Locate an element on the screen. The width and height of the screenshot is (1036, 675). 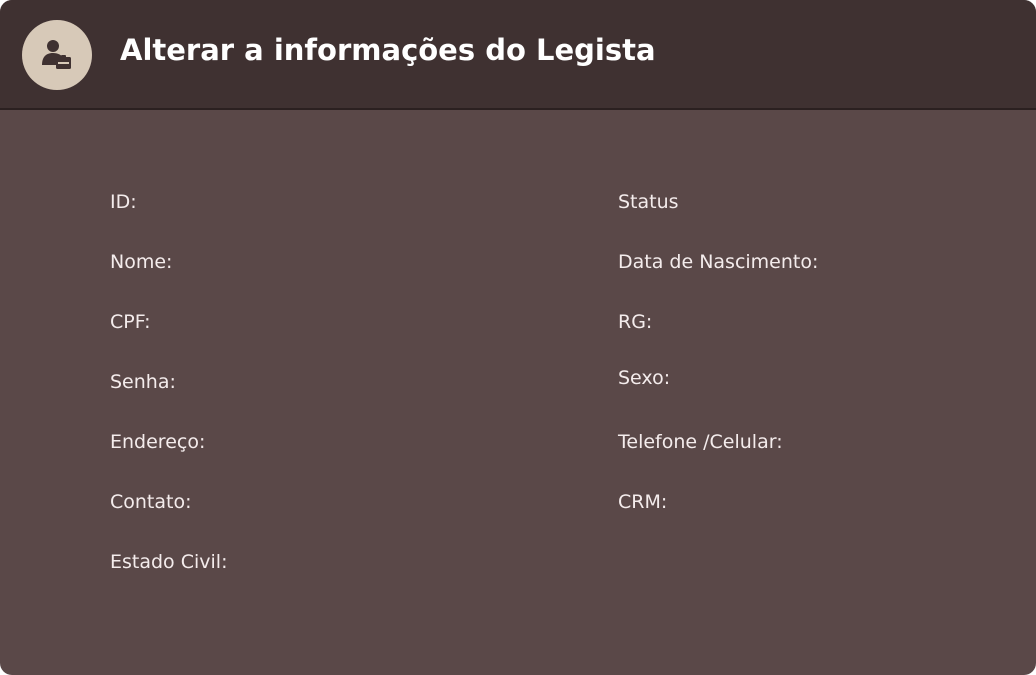
field-label-estado-civil: Estado Civil: is located at coordinates (169, 562).